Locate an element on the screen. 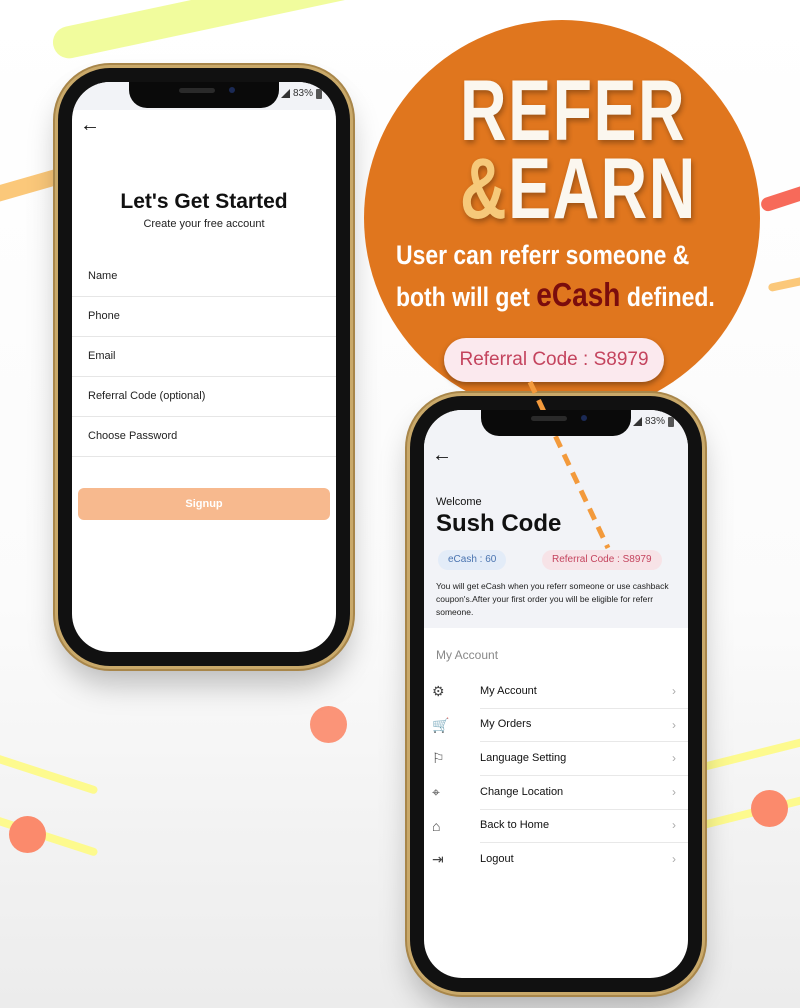 This screenshot has height=1008, width=800. name-field: Name is located at coordinates (204, 276).